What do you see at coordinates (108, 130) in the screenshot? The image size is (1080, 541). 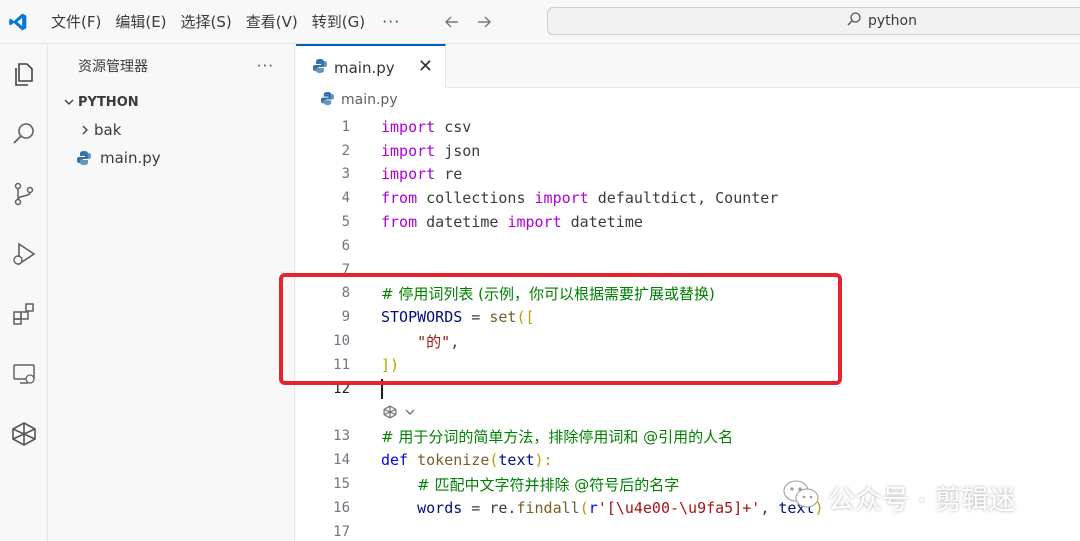 I see `tree-item-label: bak` at bounding box center [108, 130].